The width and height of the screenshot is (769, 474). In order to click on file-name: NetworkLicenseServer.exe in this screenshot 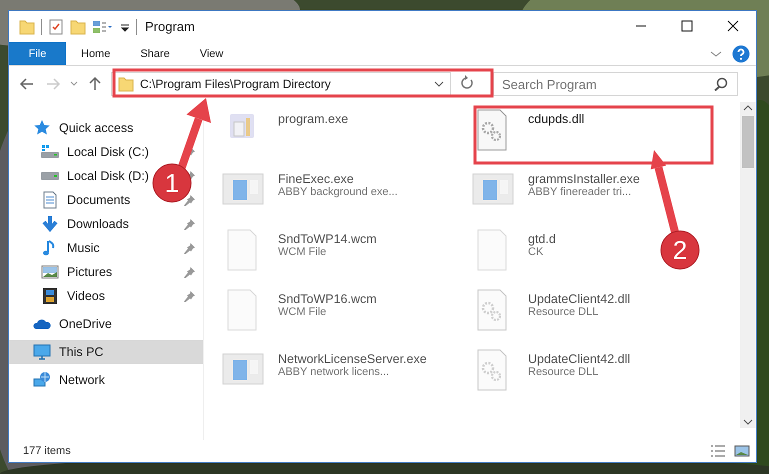, I will do `click(352, 359)`.